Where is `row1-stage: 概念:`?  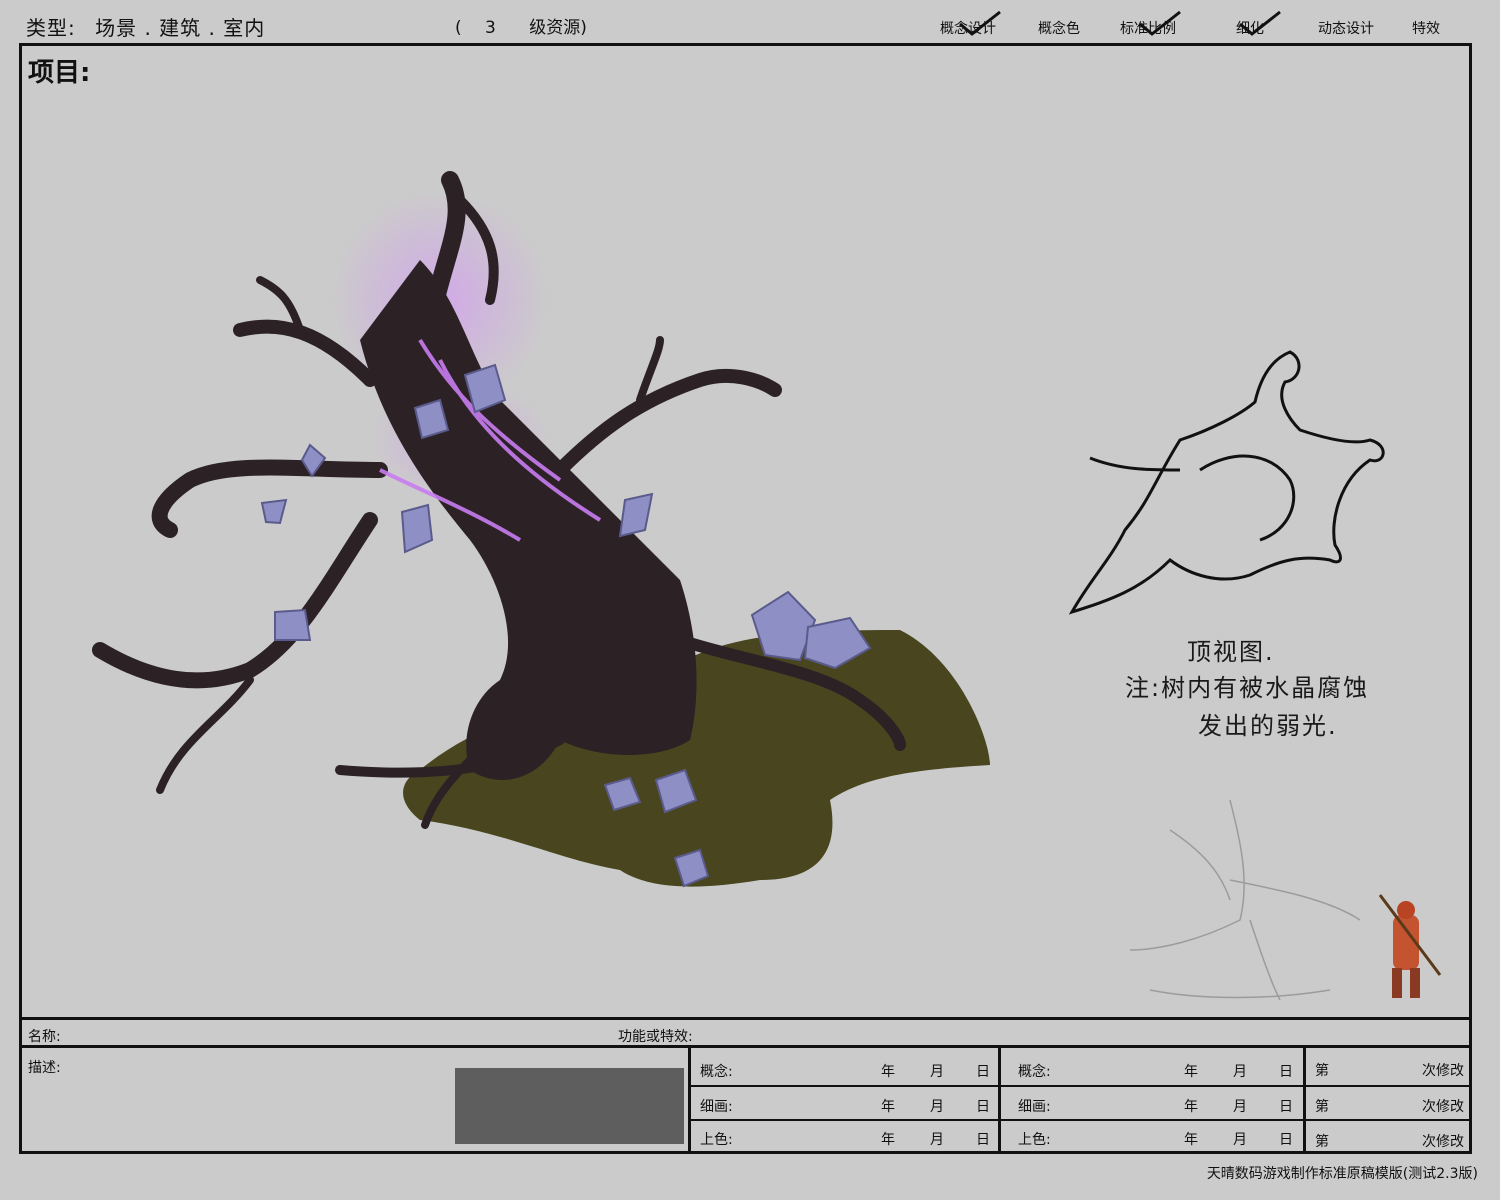
row1-stage: 概念: is located at coordinates (716, 1072).